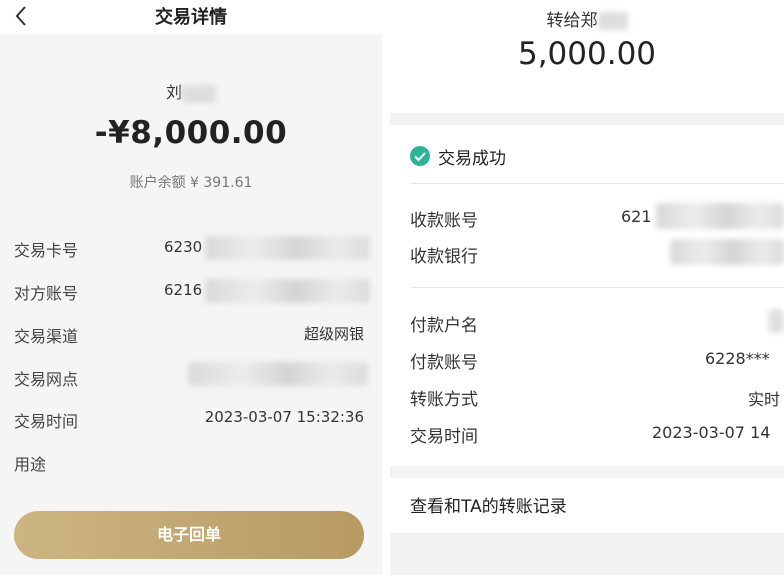 The width and height of the screenshot is (784, 575). What do you see at coordinates (46, 293) in the screenshot?
I see `row-label-counterparty: 对方账号` at bounding box center [46, 293].